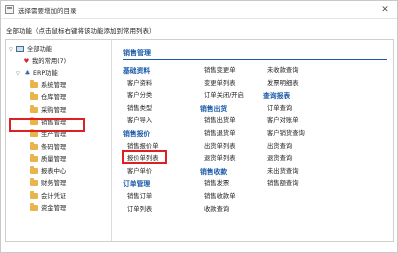 Image resolution: width=398 pixels, height=253 pixels. I want to click on category-heading: 查询报表, so click(277, 96).